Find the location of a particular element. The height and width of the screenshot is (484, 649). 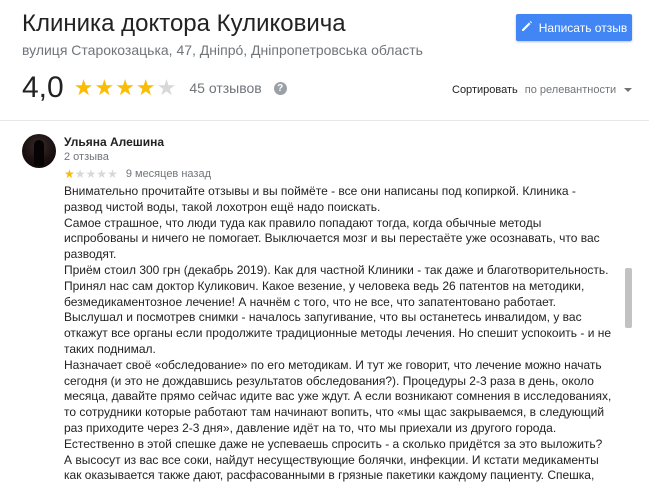

review-date: 9 месяцев назад is located at coordinates (168, 174).